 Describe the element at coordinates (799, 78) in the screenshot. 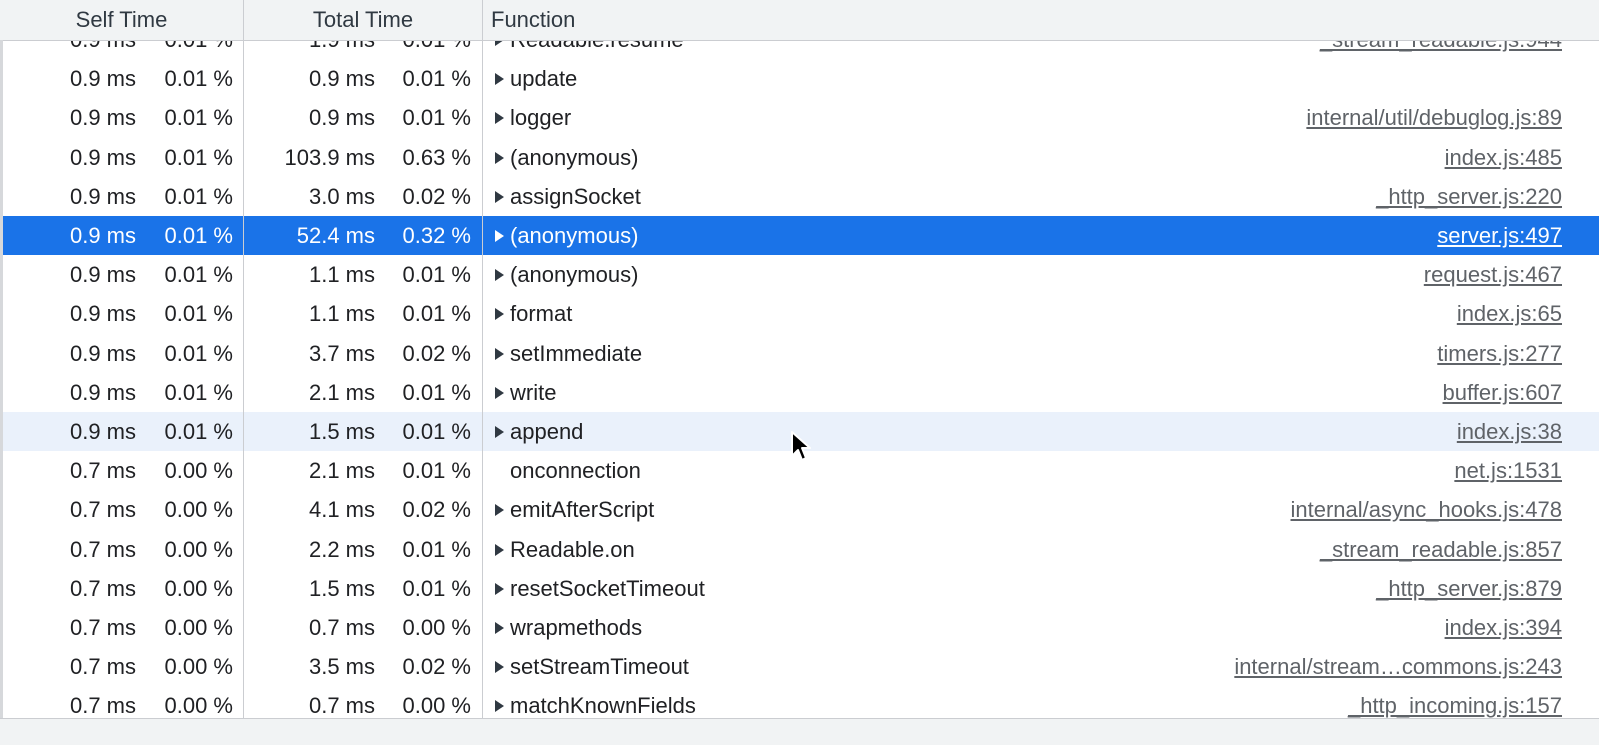

I see `table-row: 0.9 ms 0.01 % 0.9 ms 0.01 % update` at that location.